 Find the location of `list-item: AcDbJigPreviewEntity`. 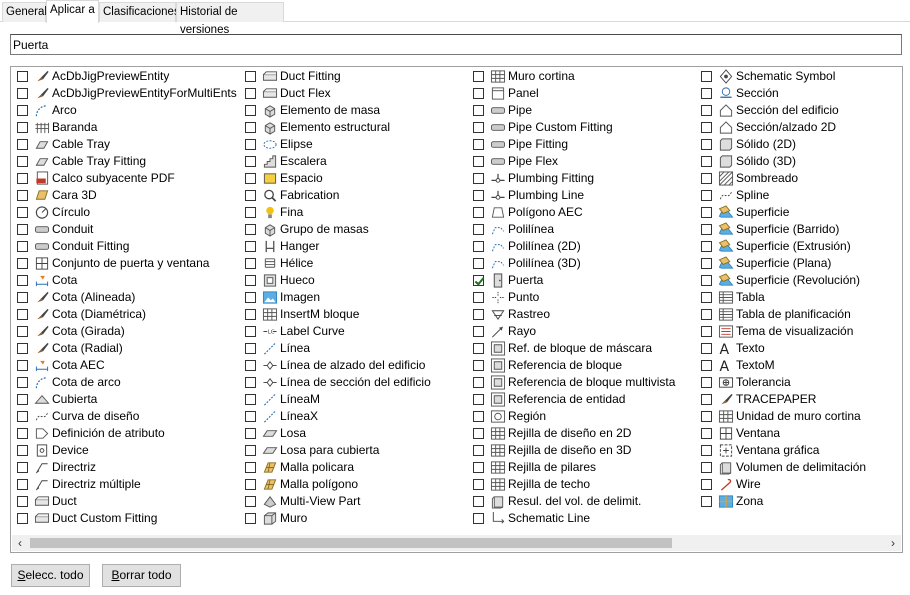

list-item: AcDbJigPreviewEntity is located at coordinates (125, 76).